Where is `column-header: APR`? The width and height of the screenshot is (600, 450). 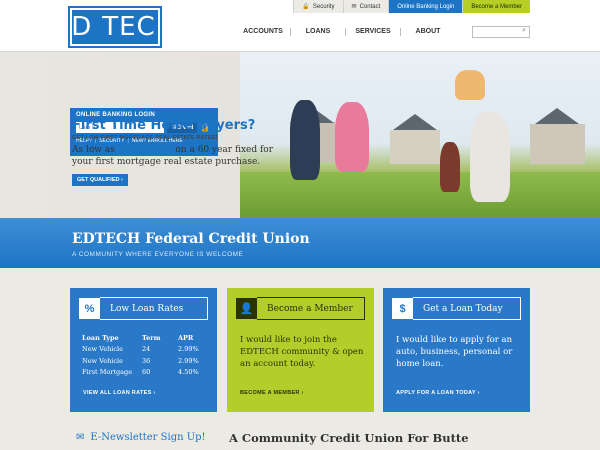
column-header: APR is located at coordinates (186, 337).